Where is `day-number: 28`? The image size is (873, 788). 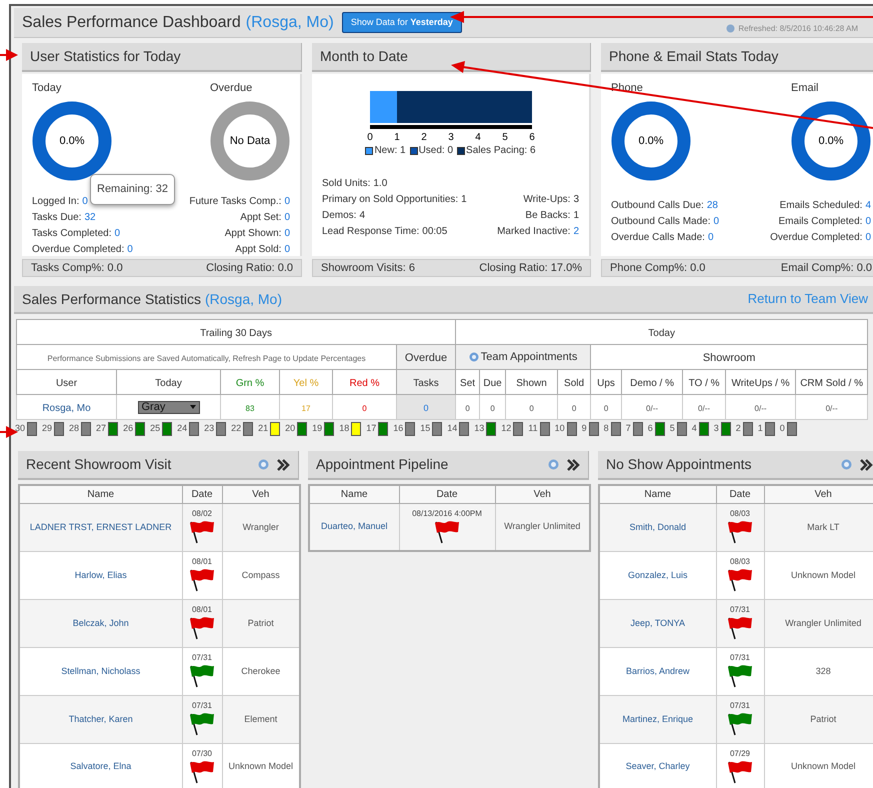
day-number: 28 is located at coordinates (74, 429).